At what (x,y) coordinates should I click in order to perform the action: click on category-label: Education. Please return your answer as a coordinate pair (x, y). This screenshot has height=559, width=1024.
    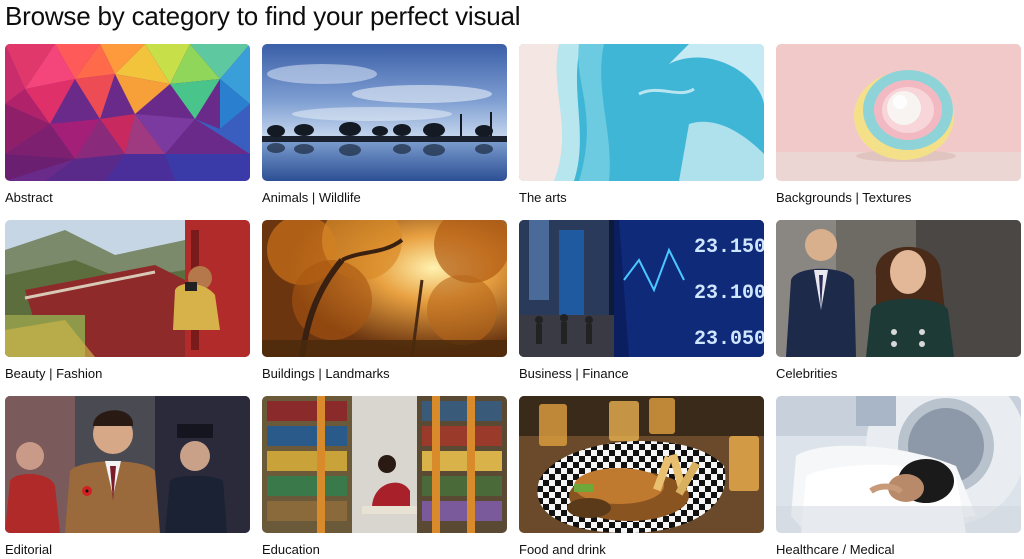
    Looking at the image, I should click on (291, 550).